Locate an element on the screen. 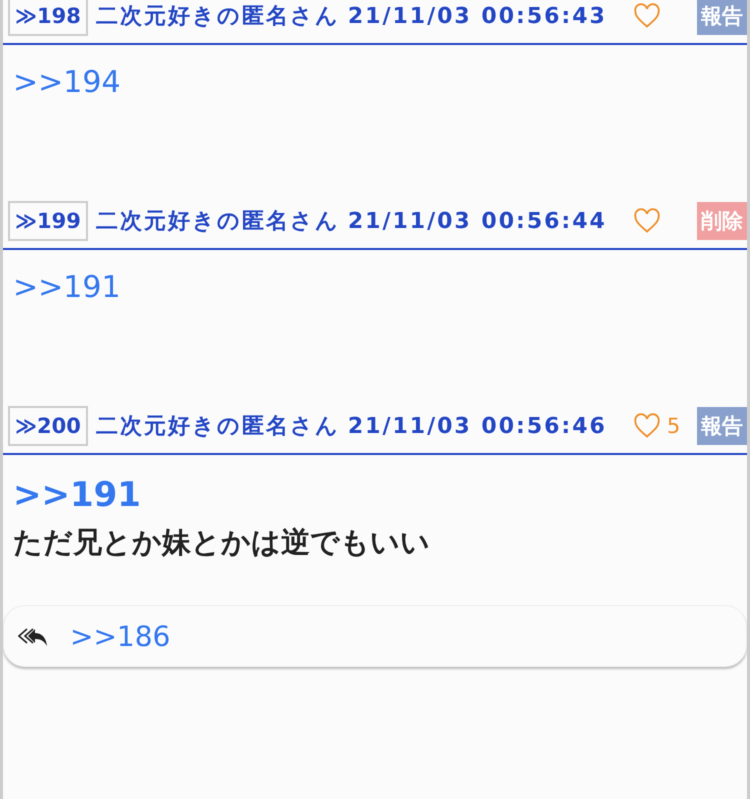  delete-button: 削除 is located at coordinates (722, 221).